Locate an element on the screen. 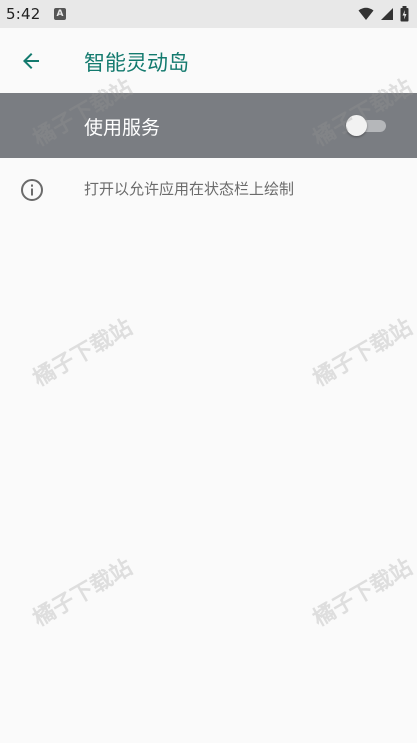 The height and width of the screenshot is (743, 417). app-bar: 智能灵动岛 is located at coordinates (208, 60).